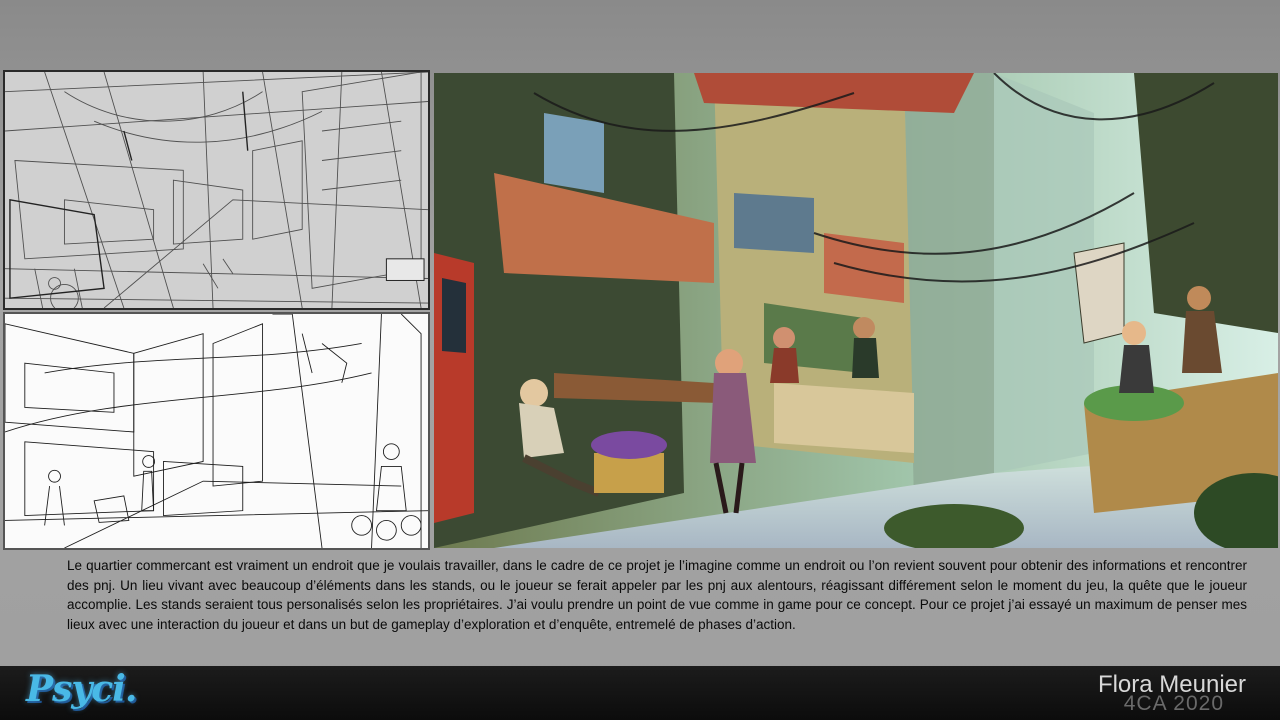 Image resolution: width=1280 pixels, height=720 pixels. Describe the element at coordinates (216, 190) in the screenshot. I see `rough-sketch-image` at that location.